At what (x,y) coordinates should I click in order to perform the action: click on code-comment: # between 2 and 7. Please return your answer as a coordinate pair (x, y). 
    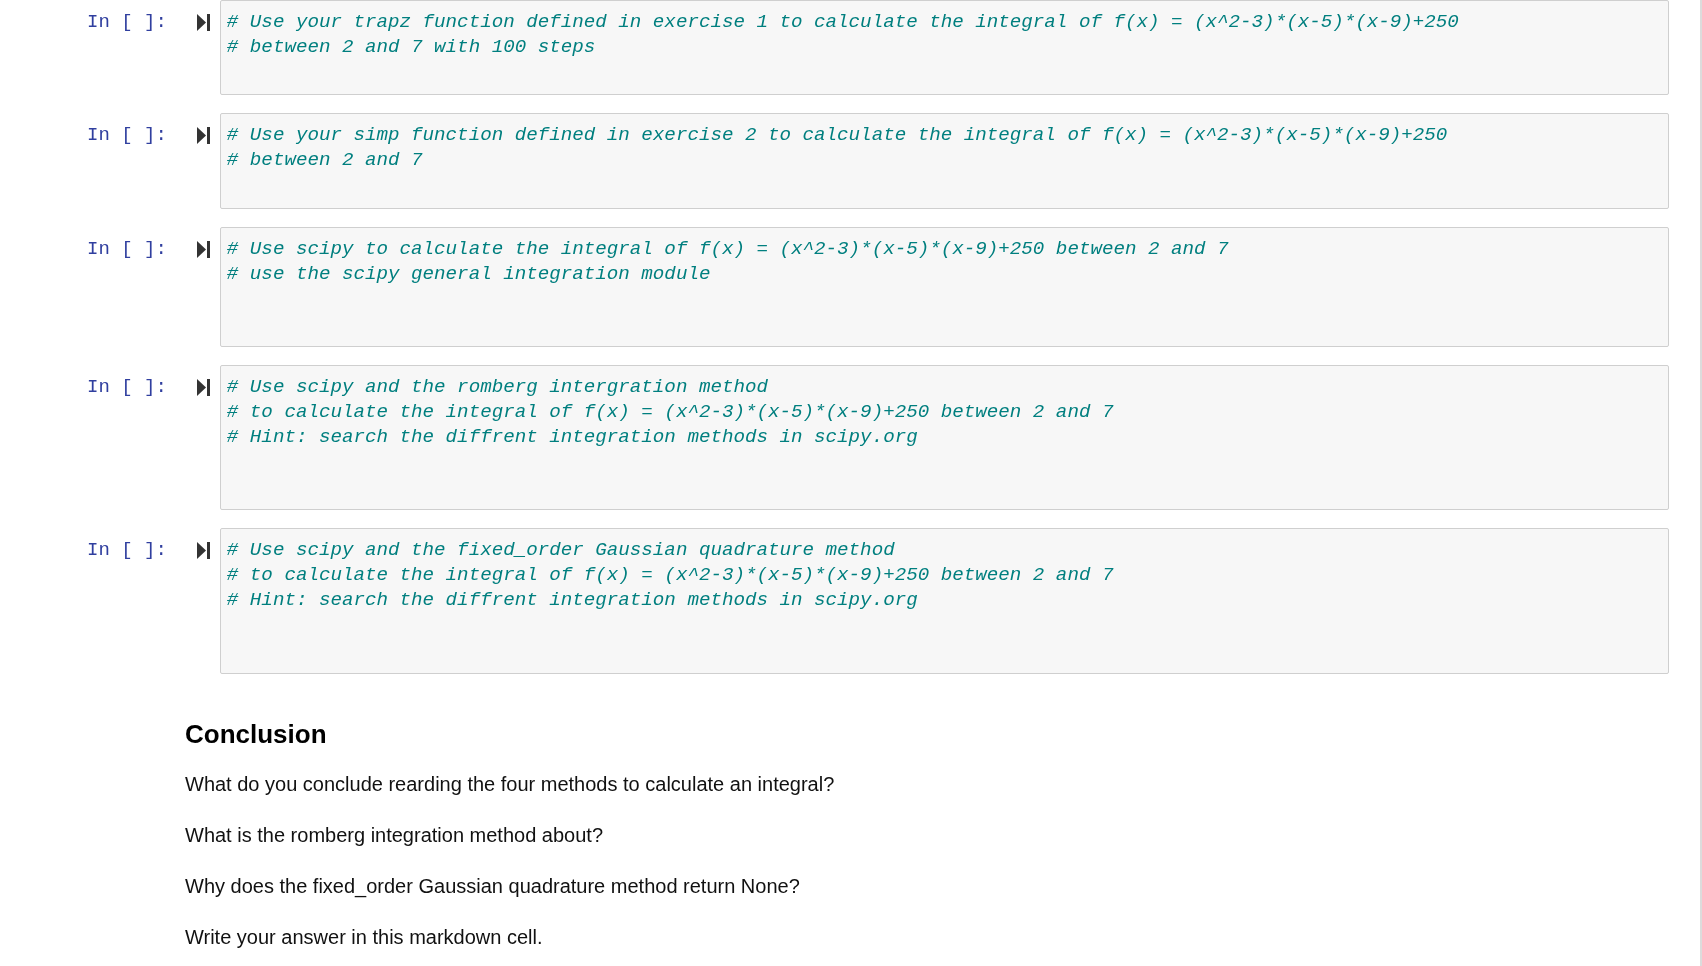
    Looking at the image, I should click on (324, 160).